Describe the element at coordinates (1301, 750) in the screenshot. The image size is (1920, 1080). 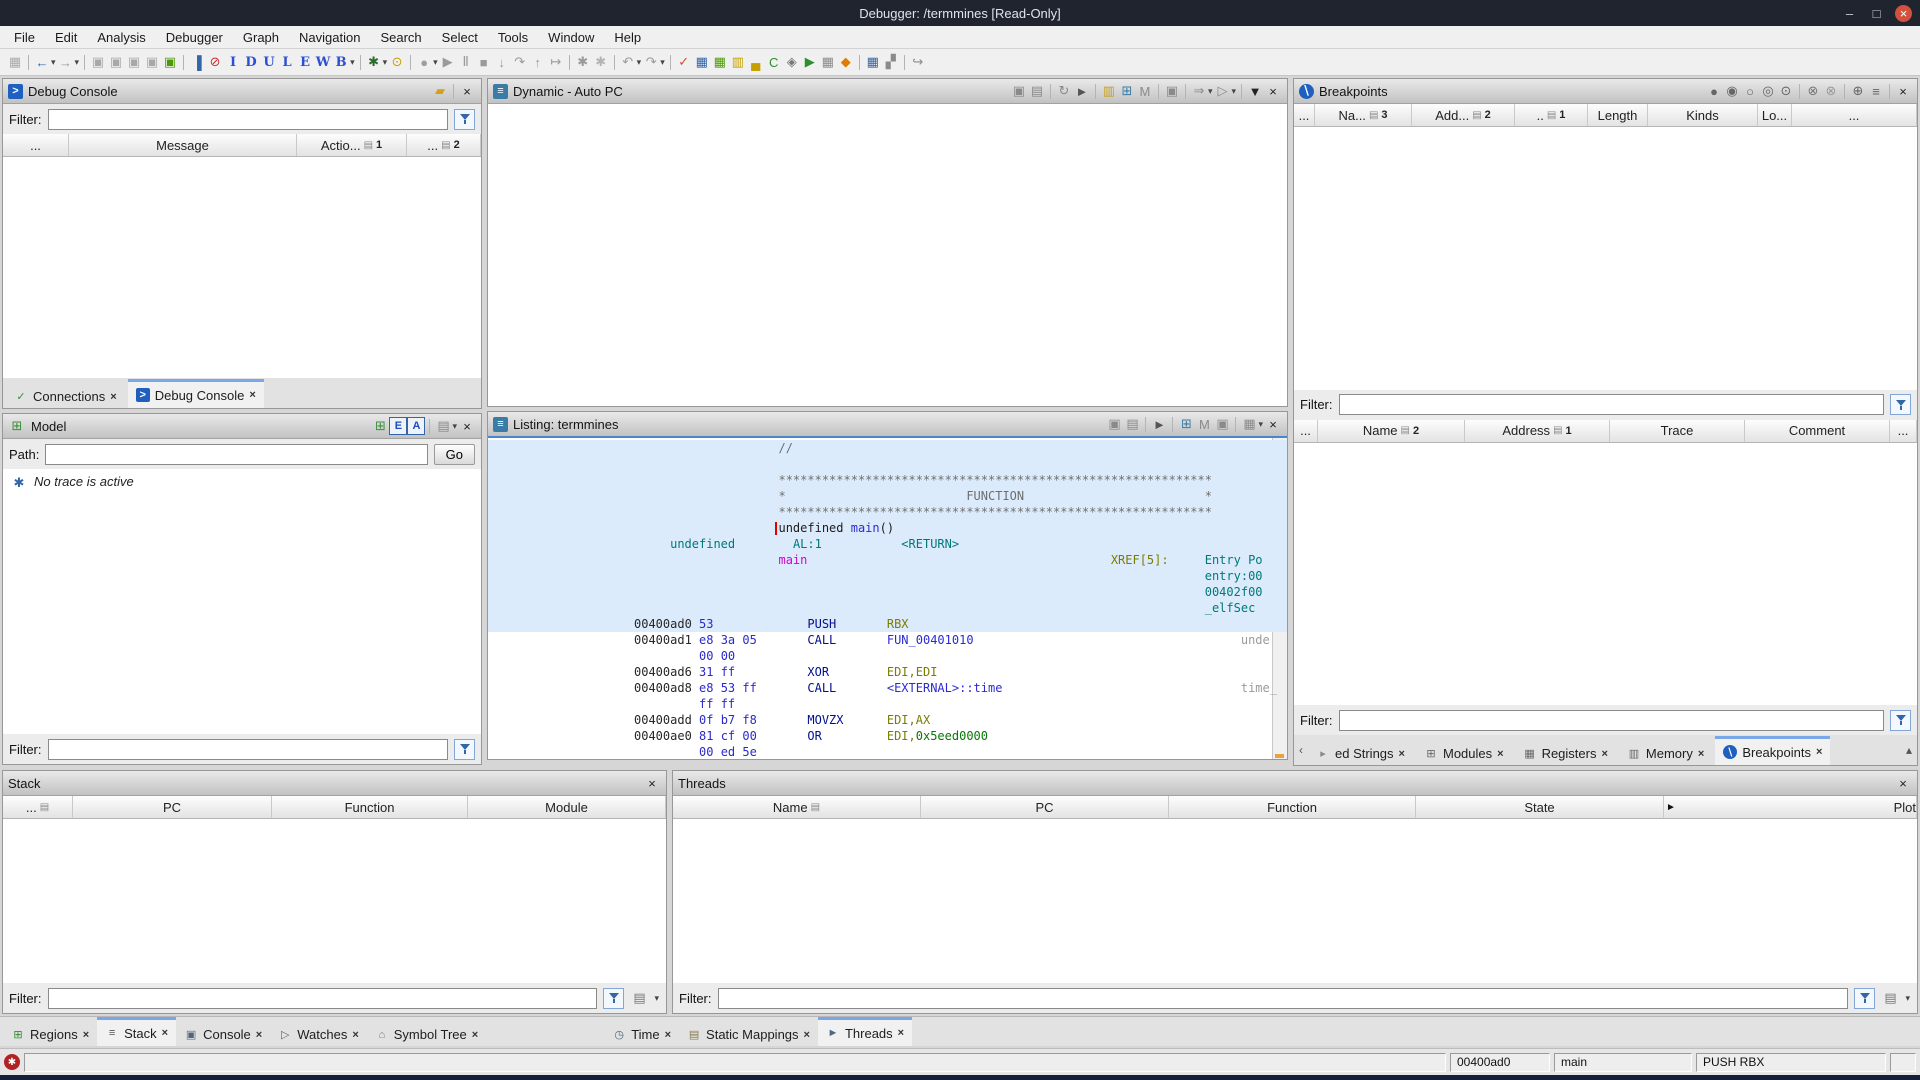
I see `tab-overflow-left-icon: ‹` at that location.